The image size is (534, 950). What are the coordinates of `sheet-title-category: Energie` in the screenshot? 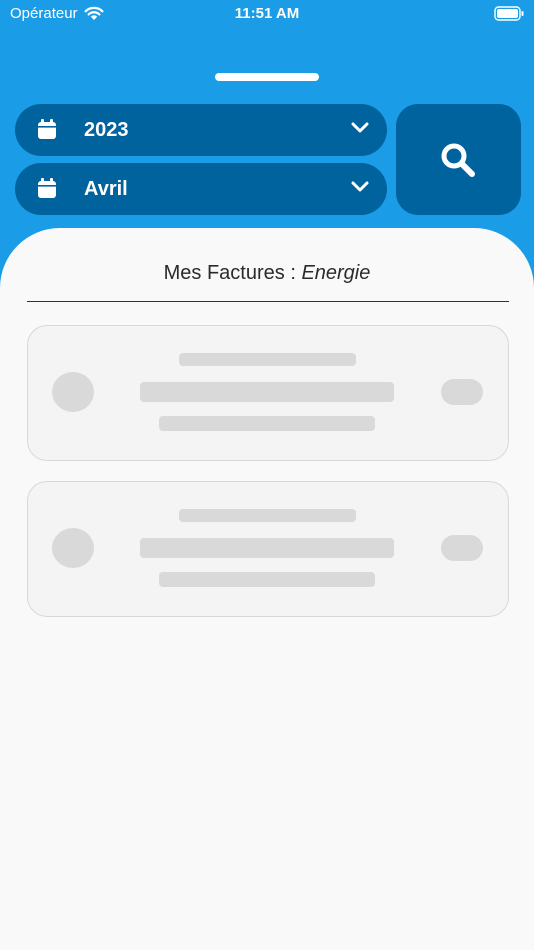 It's located at (336, 273).